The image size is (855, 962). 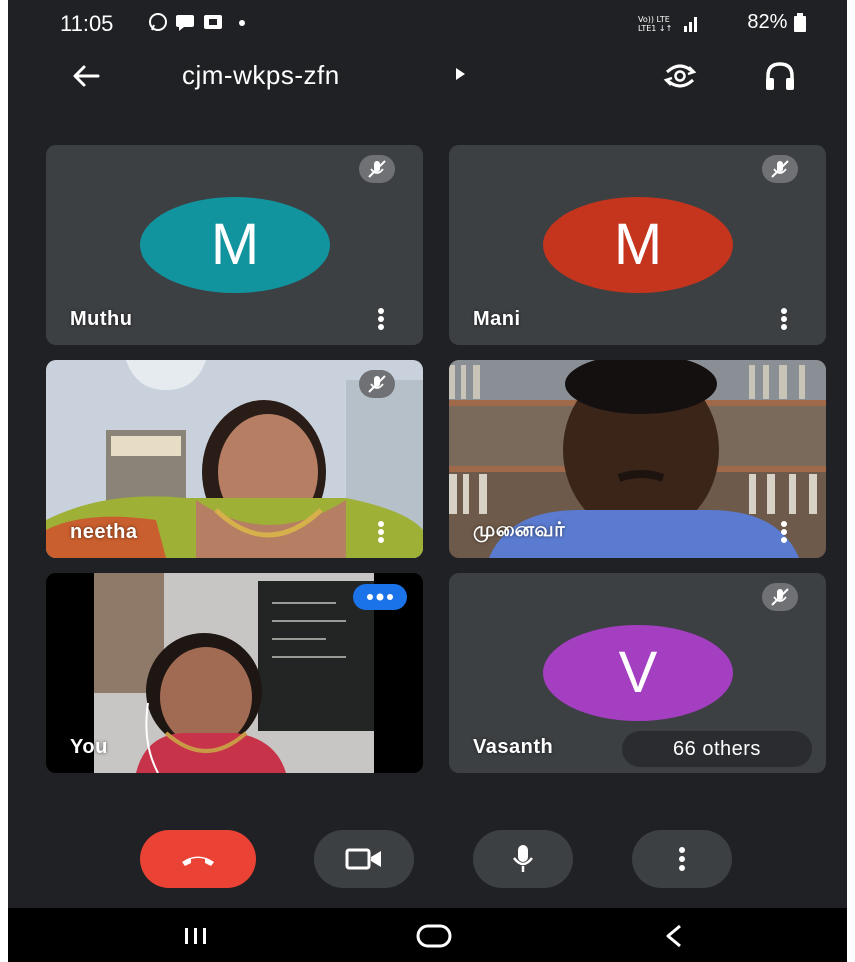 I want to click on camera-icon, so click(x=363, y=859).